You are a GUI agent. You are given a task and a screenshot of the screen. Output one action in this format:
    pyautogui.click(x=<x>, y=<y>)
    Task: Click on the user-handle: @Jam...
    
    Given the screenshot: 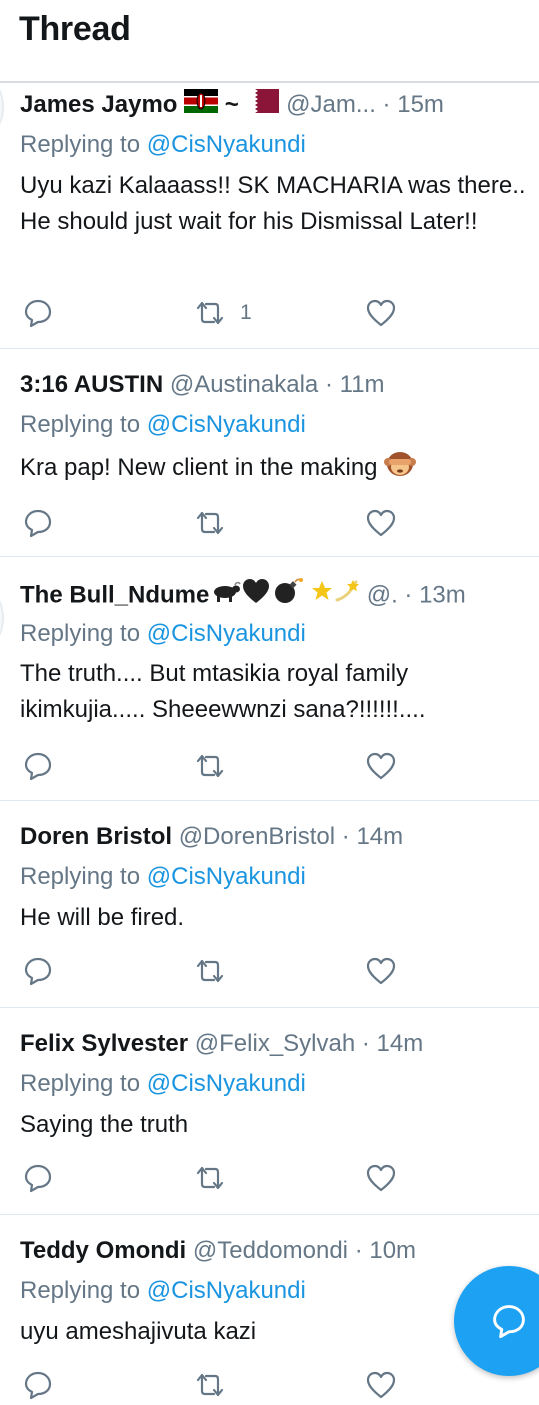 What is the action you would take?
    pyautogui.click(x=331, y=104)
    